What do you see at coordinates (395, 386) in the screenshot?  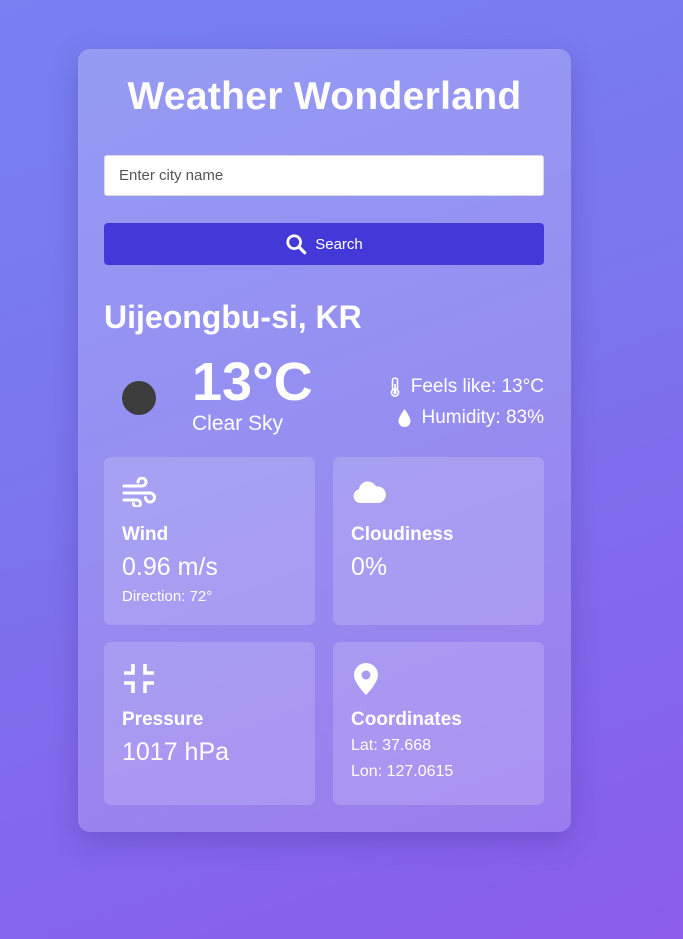 I see `thermometer-icon` at bounding box center [395, 386].